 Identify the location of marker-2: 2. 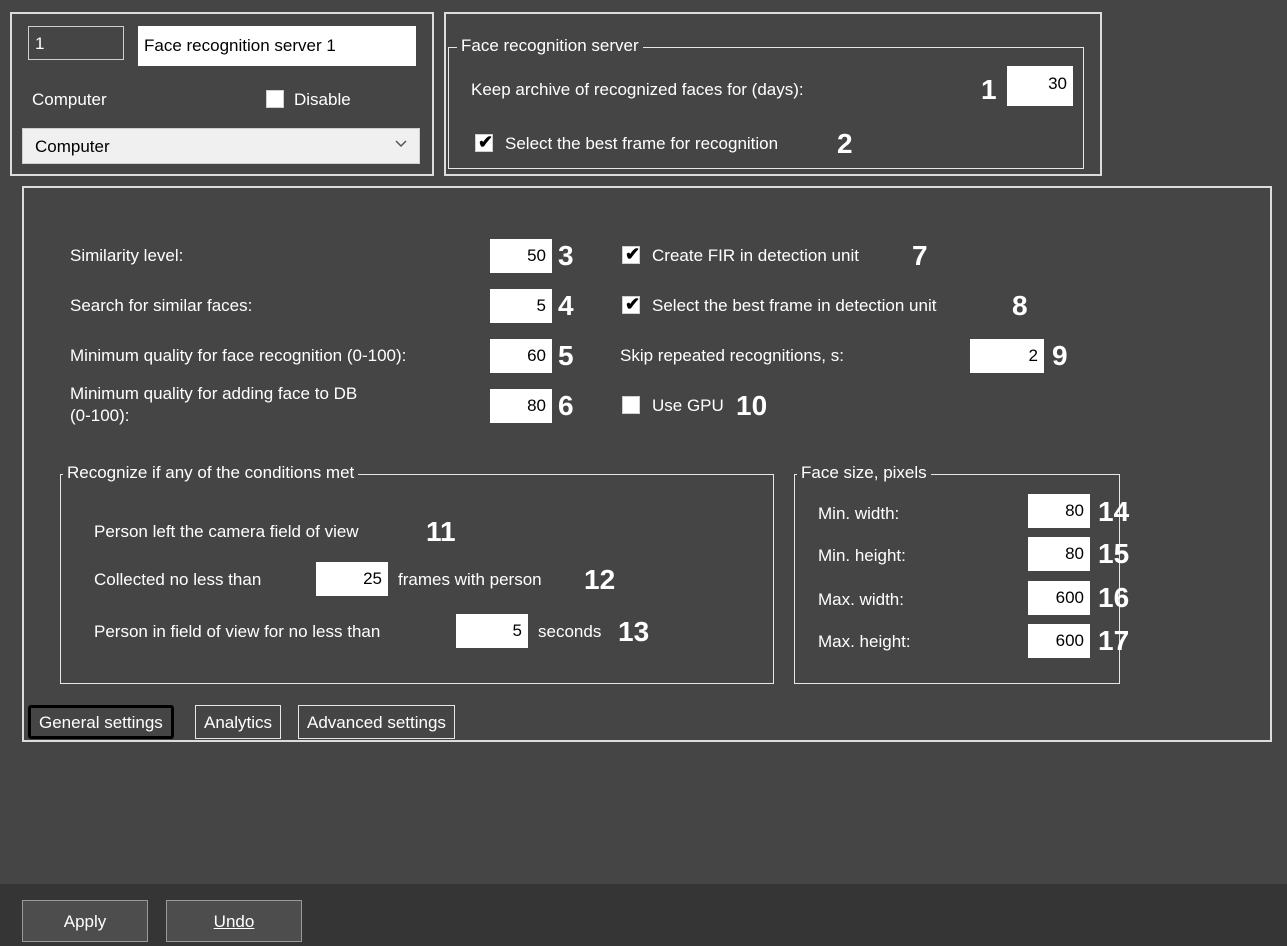
(845, 143).